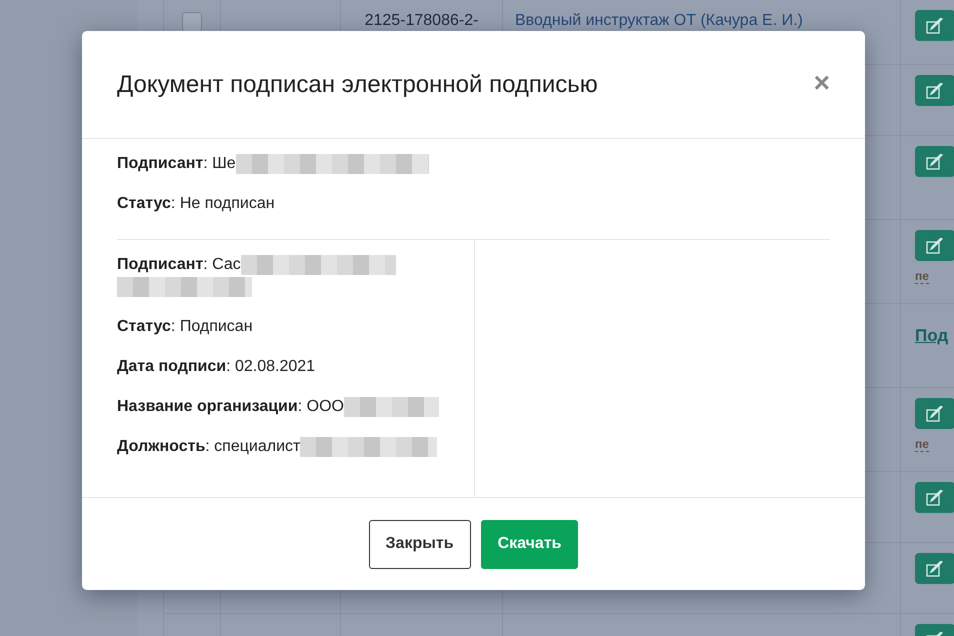 The width and height of the screenshot is (954, 636). I want to click on row-checkbox, so click(192, 22).